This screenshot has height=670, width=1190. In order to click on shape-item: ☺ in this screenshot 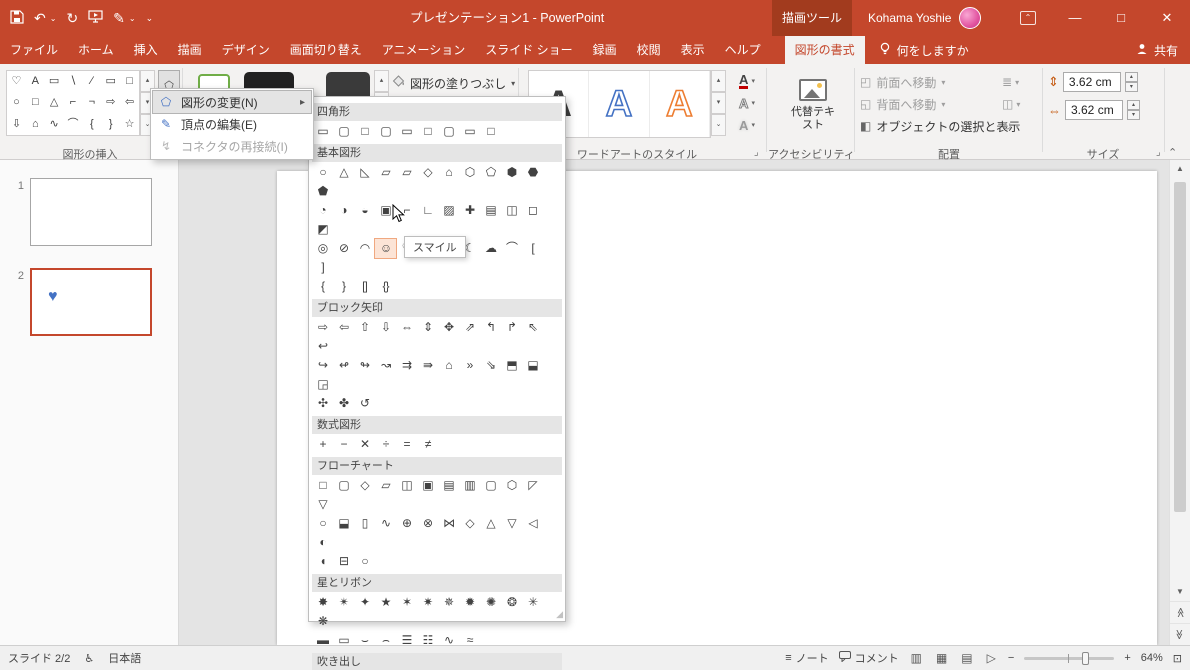, I will do `click(385, 248)`.